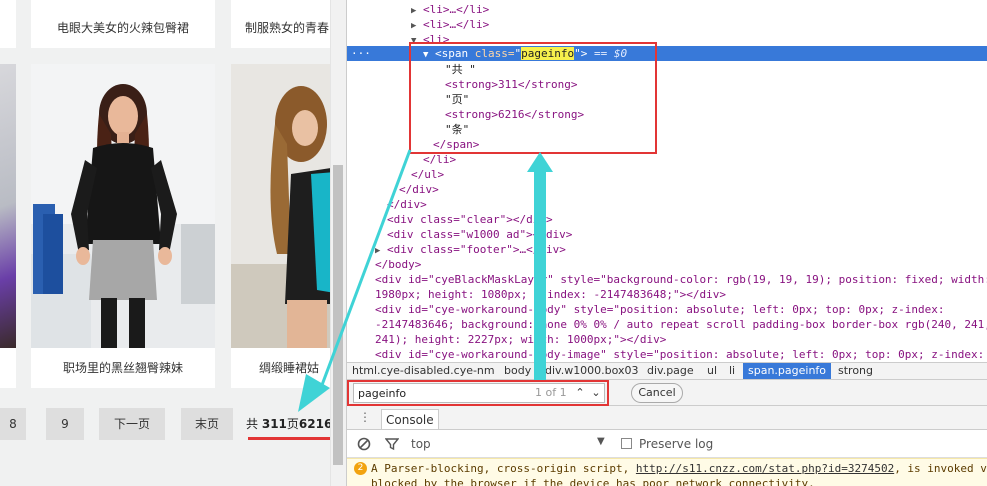  Describe the element at coordinates (123, 368) in the screenshot. I see `gallery-caption: 职场里的黑丝翘臀辣妹` at that location.